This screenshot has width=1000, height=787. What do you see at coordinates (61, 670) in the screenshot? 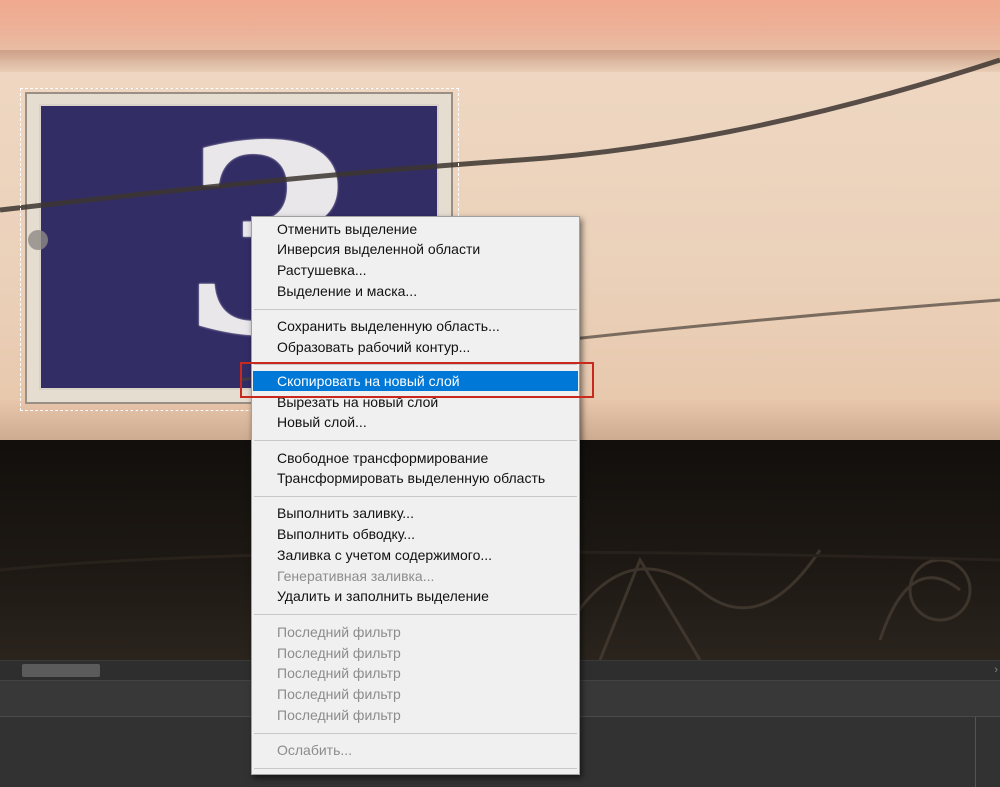
I see `scrollbar-thumb` at bounding box center [61, 670].